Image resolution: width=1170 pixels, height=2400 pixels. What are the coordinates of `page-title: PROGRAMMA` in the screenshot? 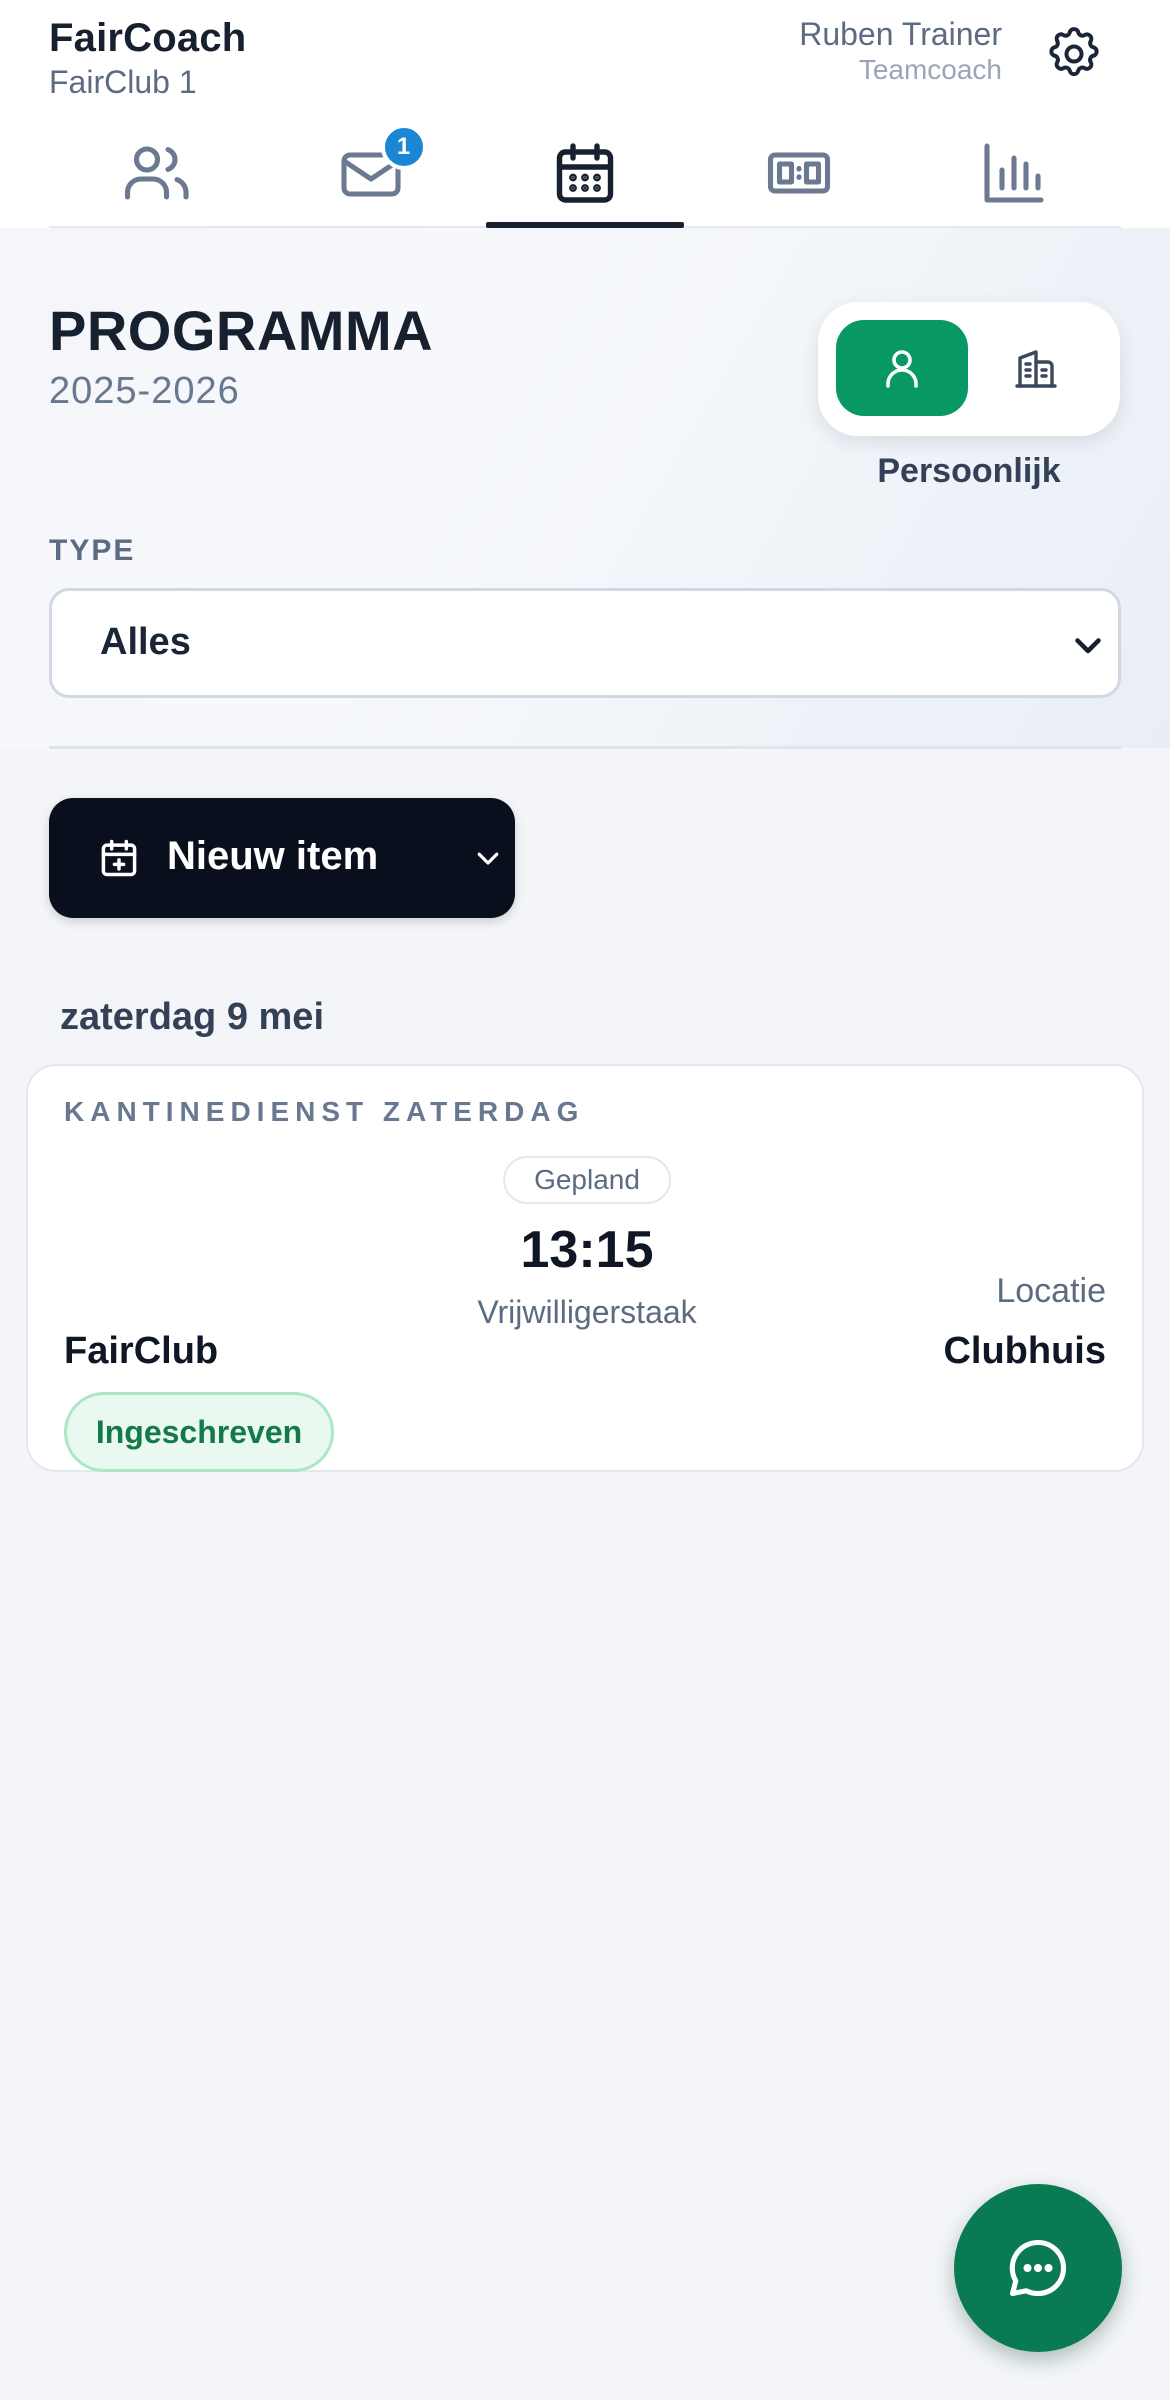 It's located at (241, 330).